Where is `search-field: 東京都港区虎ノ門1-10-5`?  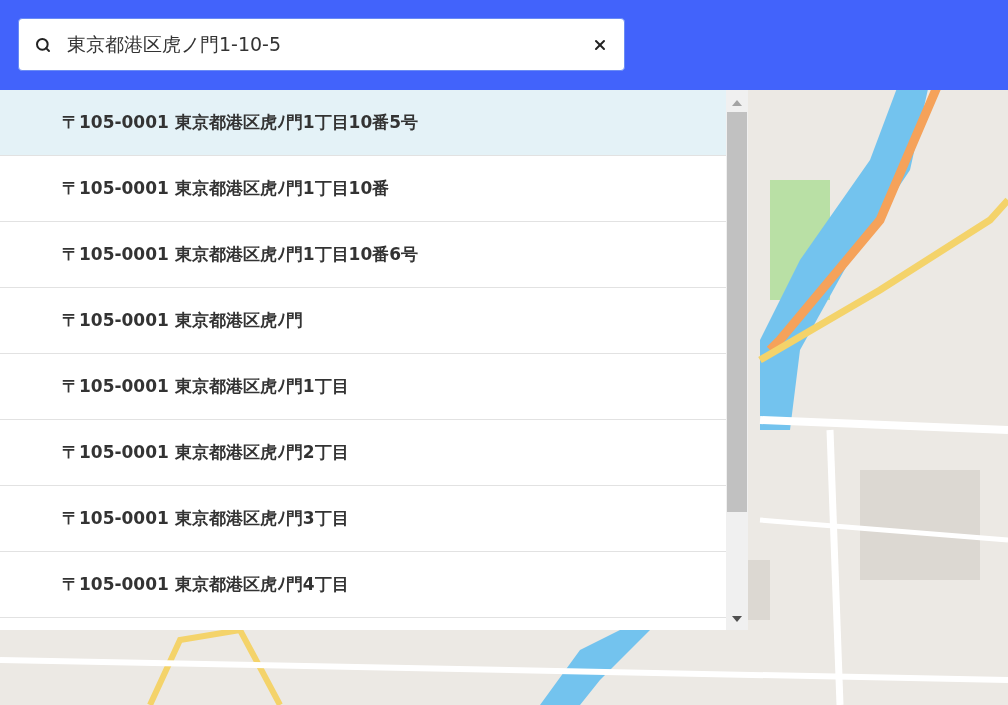 search-field: 東京都港区虎ノ門1-10-5 is located at coordinates (321, 44).